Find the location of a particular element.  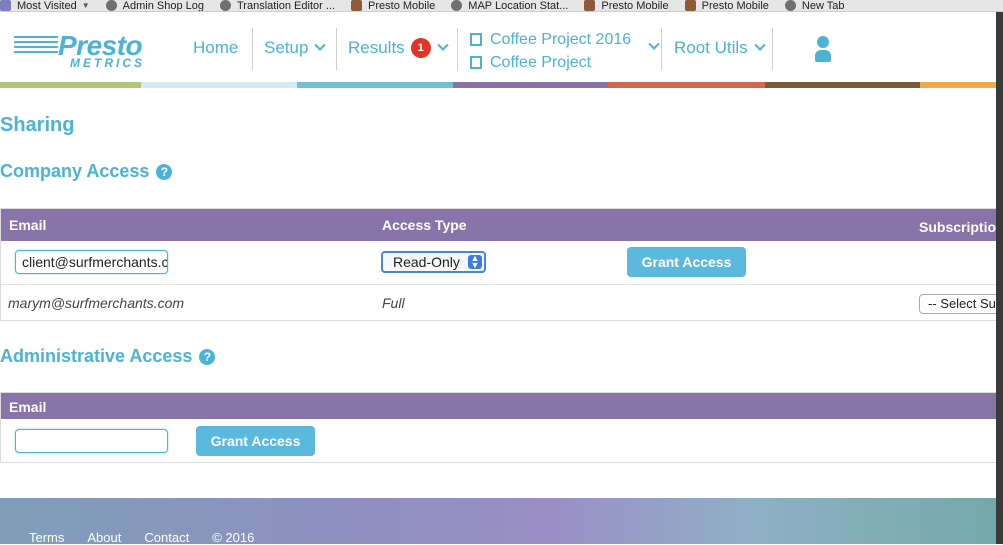

page-title: Sharing is located at coordinates (37, 125).